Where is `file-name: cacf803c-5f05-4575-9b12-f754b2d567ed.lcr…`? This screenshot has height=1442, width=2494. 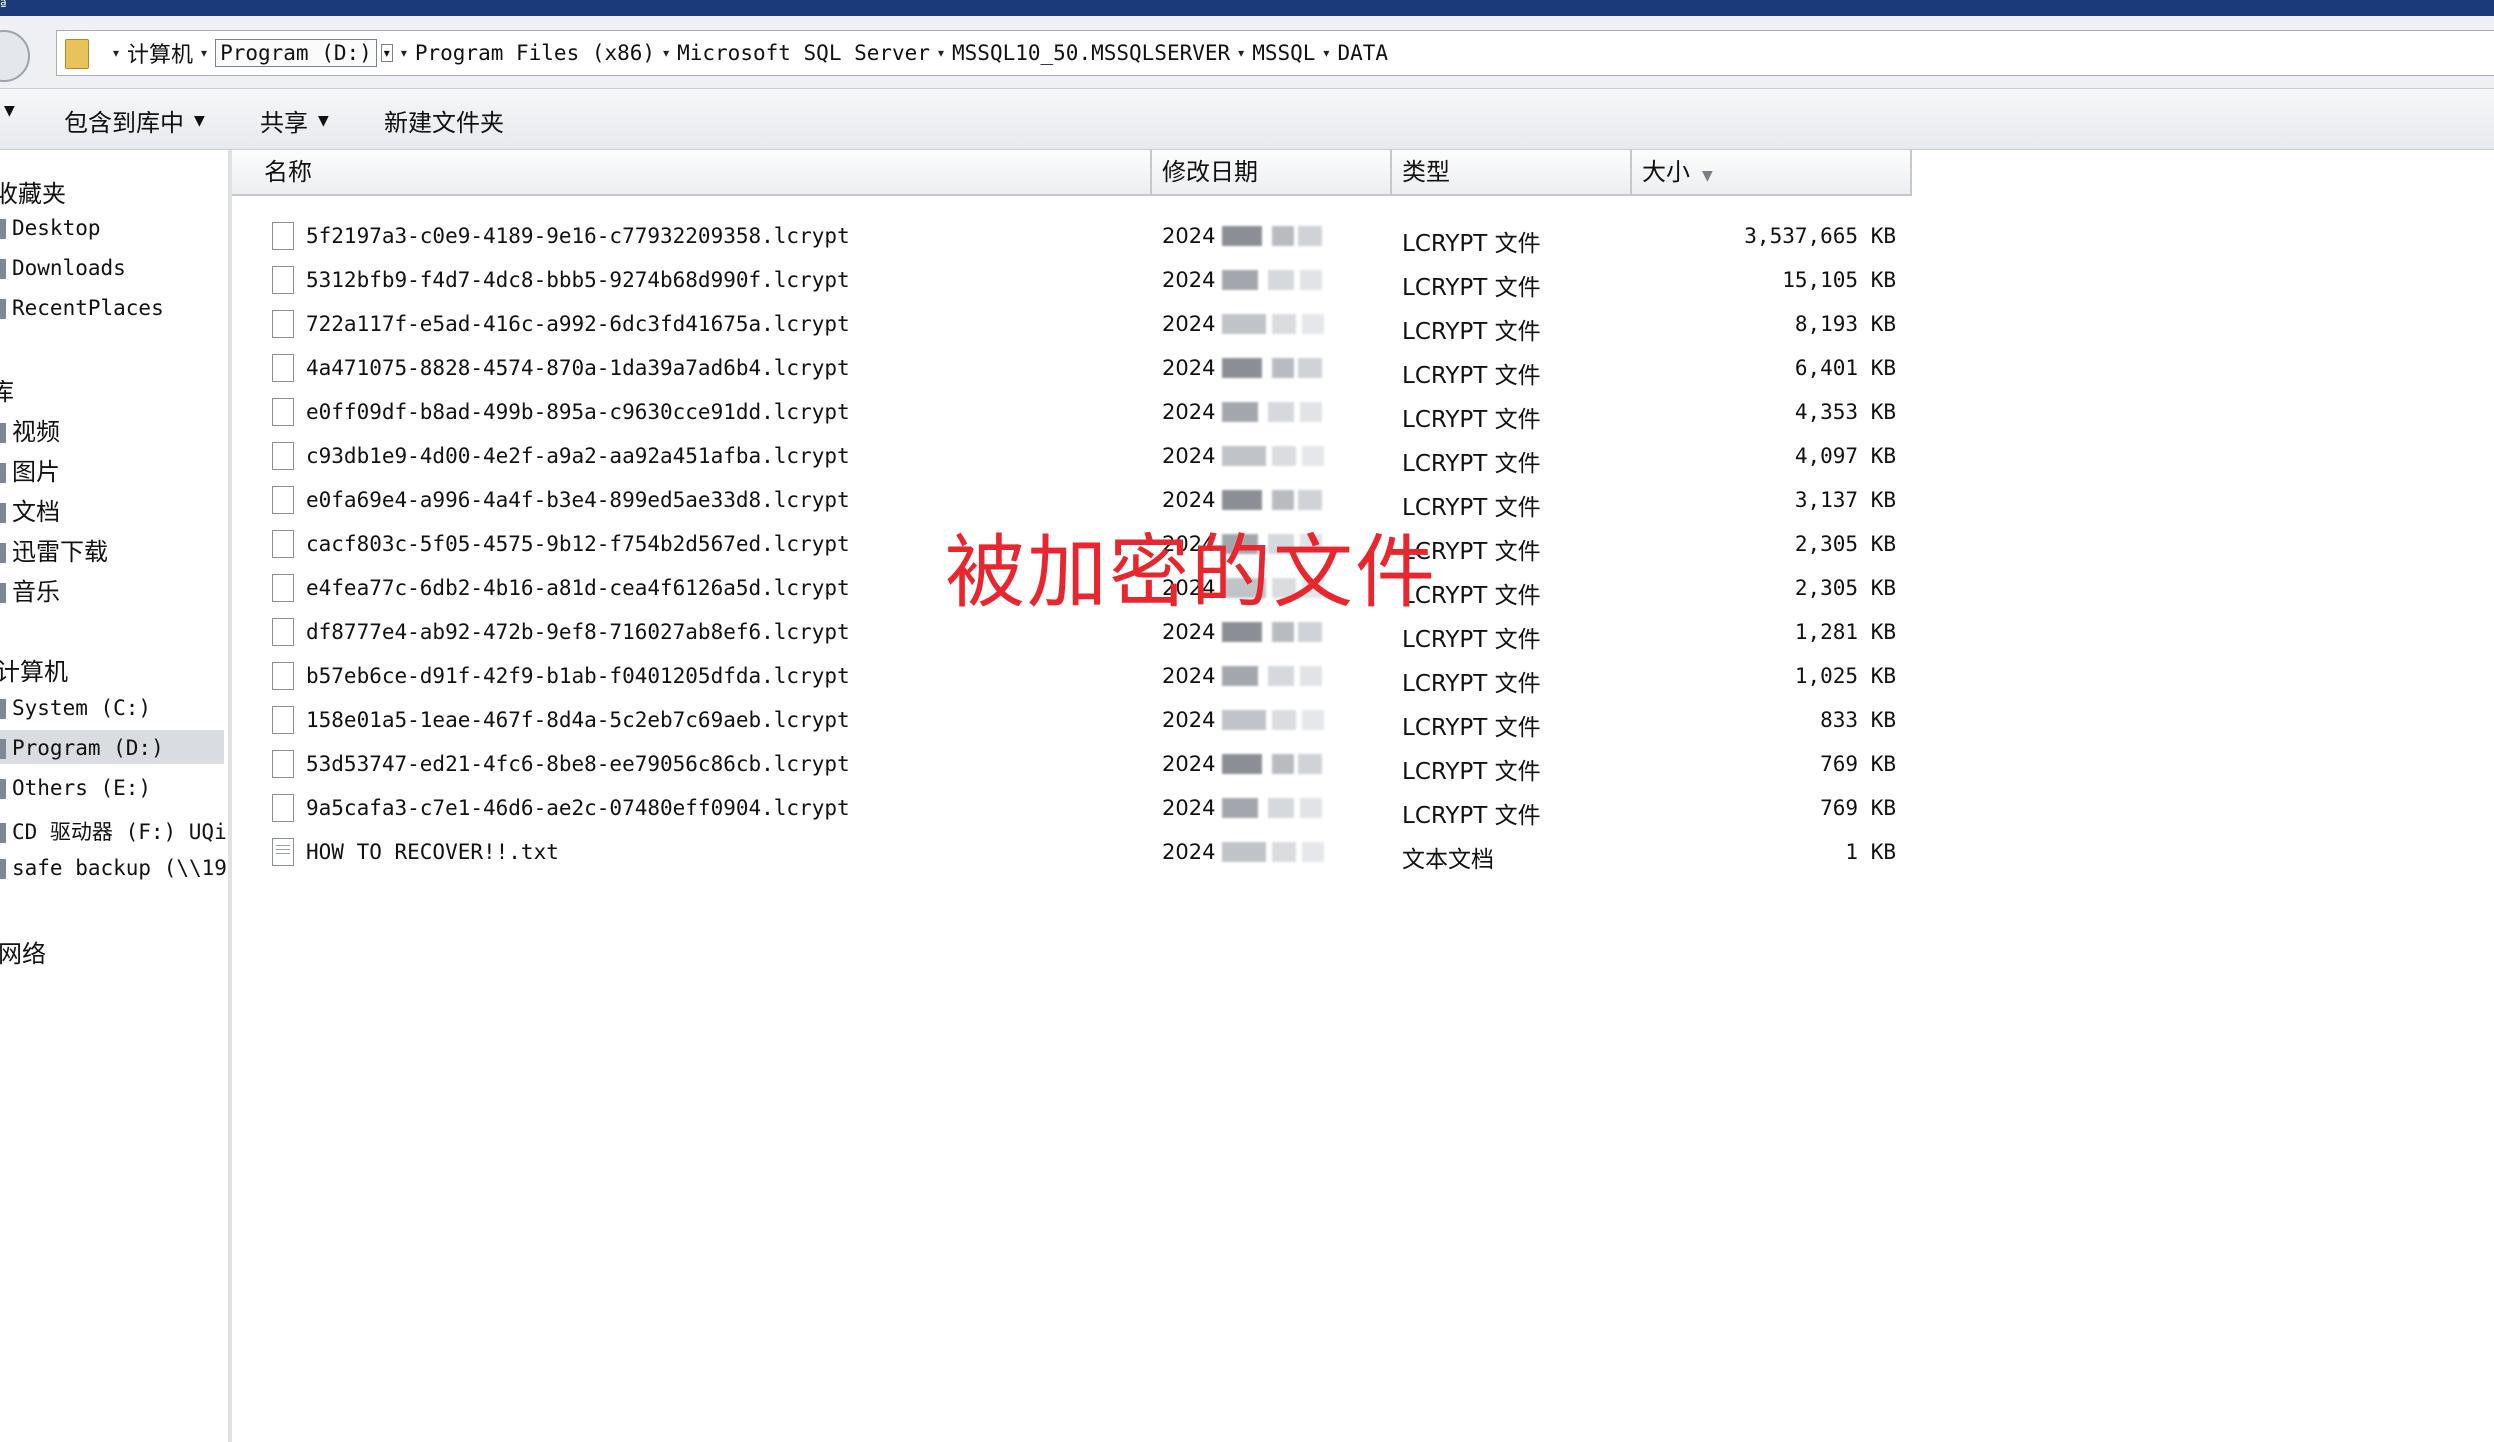 file-name: cacf803c-5f05-4575-9b12-f754b2d567ed.lcr… is located at coordinates (578, 544).